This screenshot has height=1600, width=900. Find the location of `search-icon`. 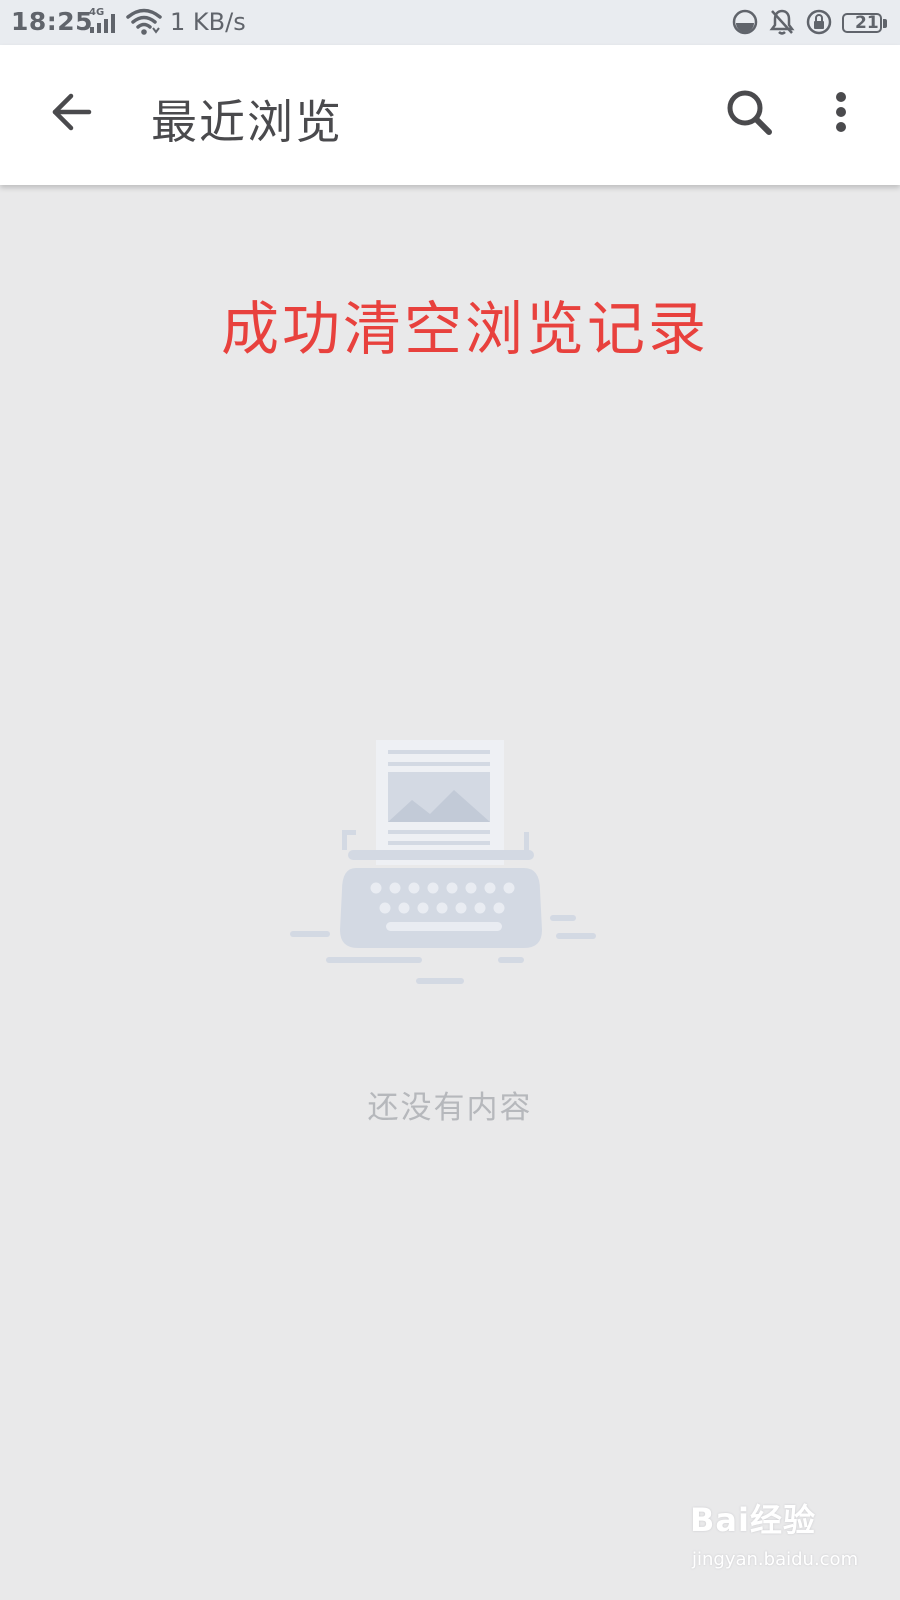

search-icon is located at coordinates (749, 114).